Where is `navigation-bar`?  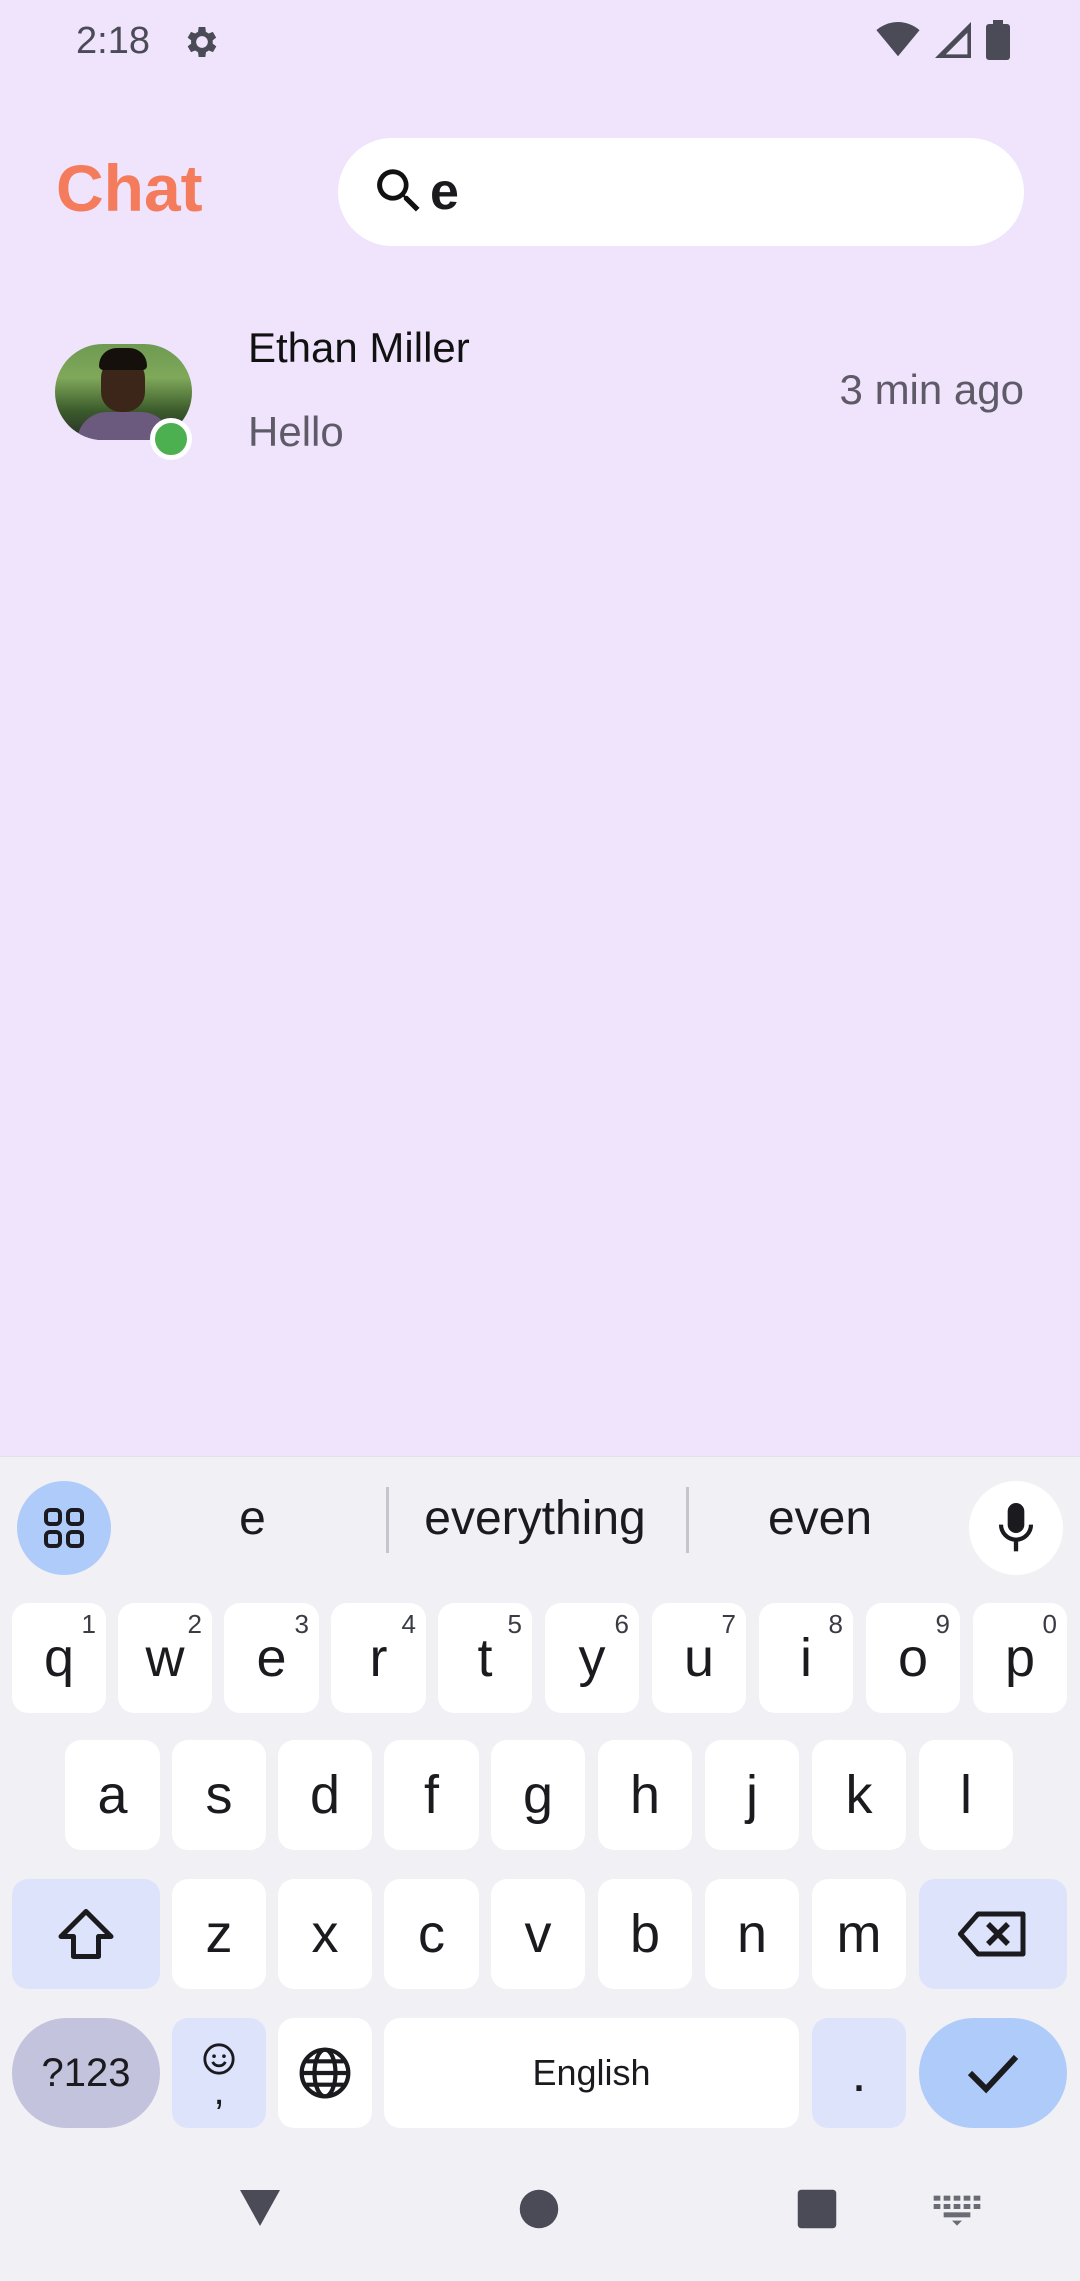 navigation-bar is located at coordinates (540, 2218).